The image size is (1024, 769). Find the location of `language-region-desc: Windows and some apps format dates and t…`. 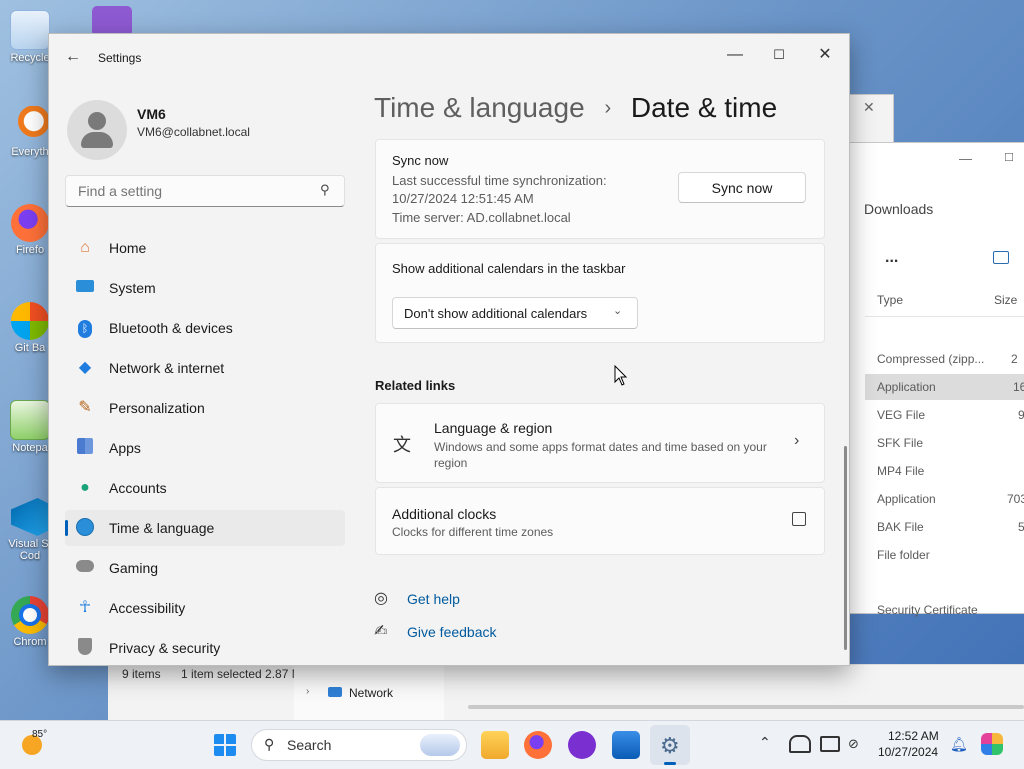

language-region-desc: Windows and some apps format dates and t… is located at coordinates (600, 455).